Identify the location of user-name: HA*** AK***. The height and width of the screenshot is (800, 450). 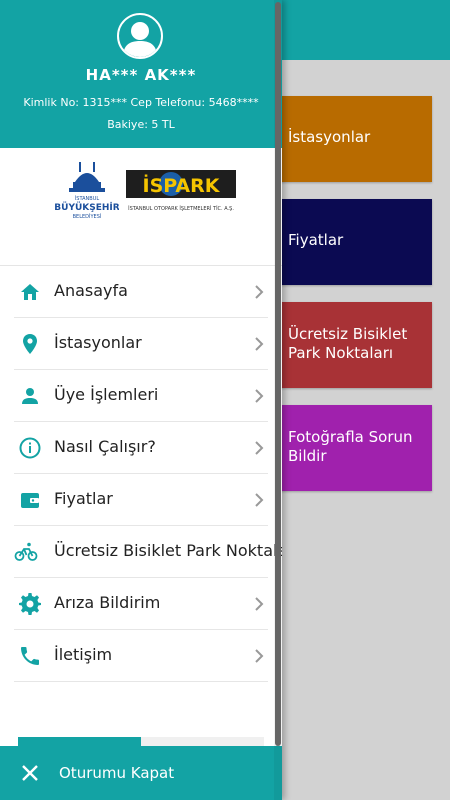
(141, 75).